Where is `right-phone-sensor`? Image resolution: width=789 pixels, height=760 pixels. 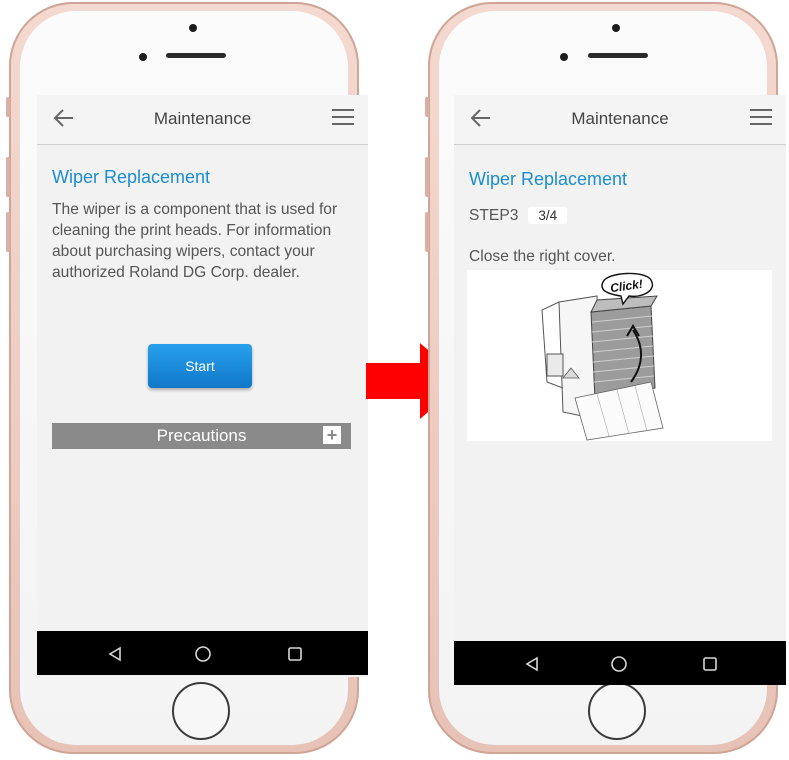
right-phone-sensor is located at coordinates (564, 57).